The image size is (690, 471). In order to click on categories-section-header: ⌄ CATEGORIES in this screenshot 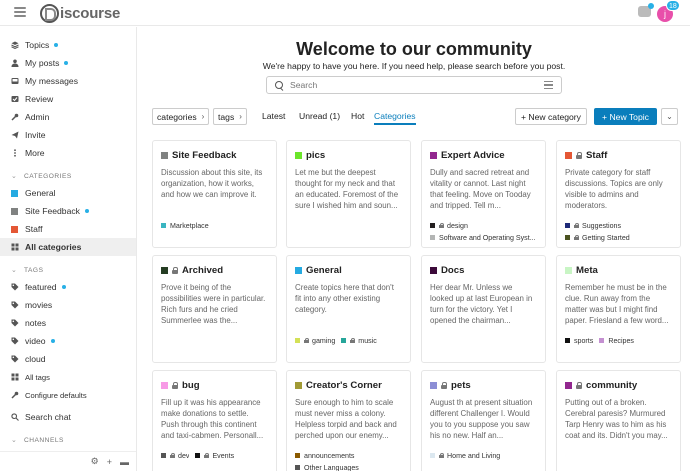, I will do `click(68, 176)`.